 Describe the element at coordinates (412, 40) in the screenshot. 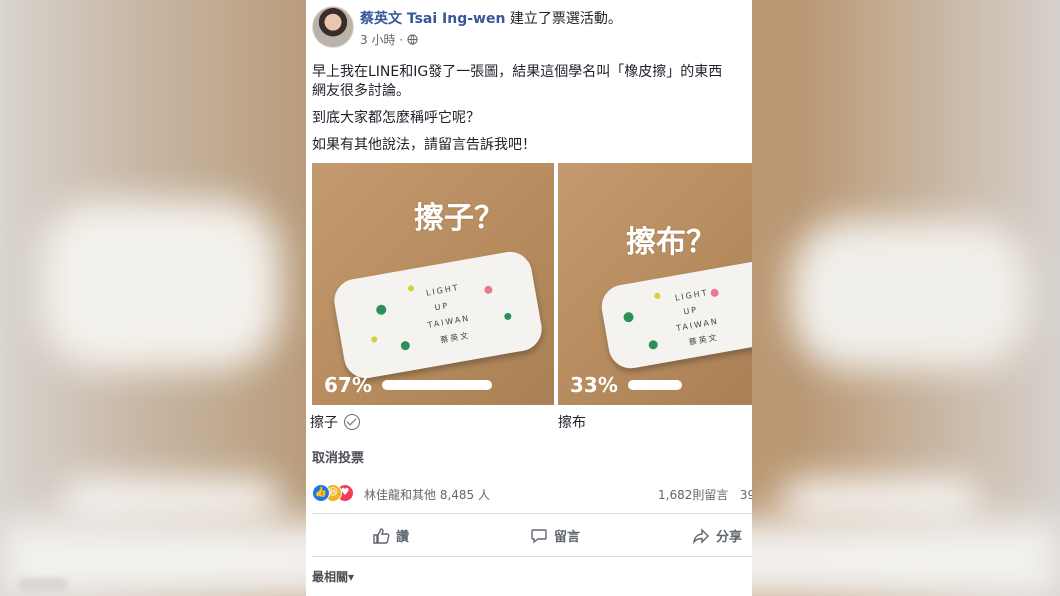

I see `globe-icon` at that location.